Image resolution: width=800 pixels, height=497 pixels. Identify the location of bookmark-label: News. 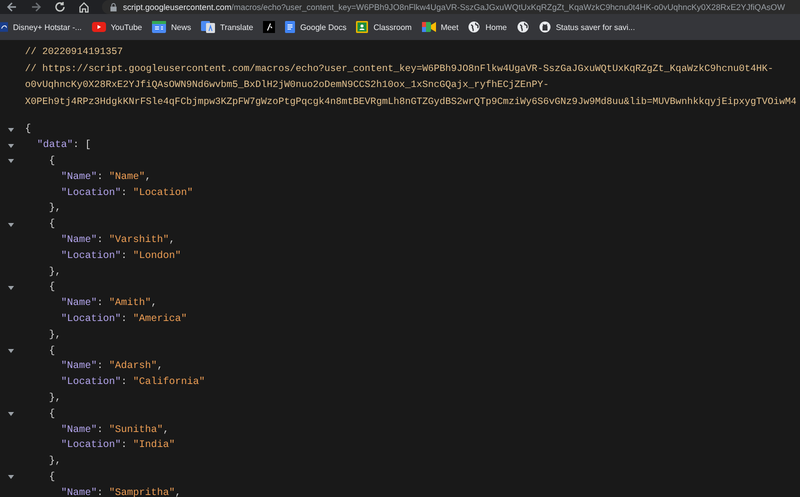
(181, 27).